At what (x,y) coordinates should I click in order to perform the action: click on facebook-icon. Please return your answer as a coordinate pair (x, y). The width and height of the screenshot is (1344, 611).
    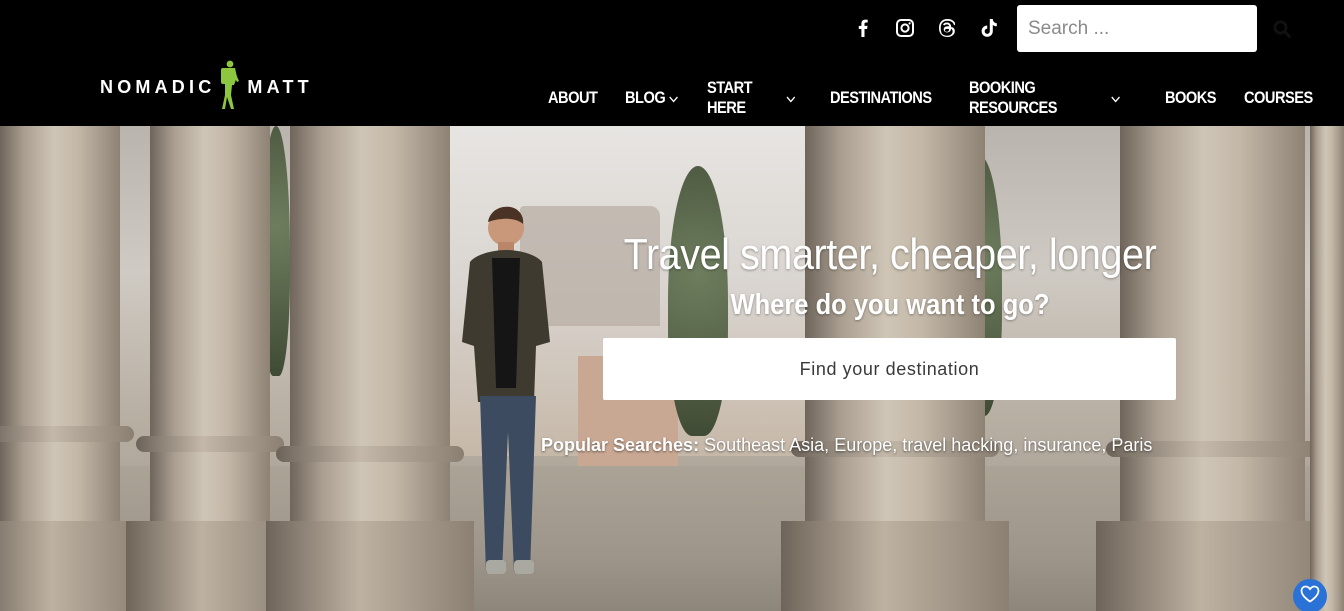
    Looking at the image, I should click on (863, 28).